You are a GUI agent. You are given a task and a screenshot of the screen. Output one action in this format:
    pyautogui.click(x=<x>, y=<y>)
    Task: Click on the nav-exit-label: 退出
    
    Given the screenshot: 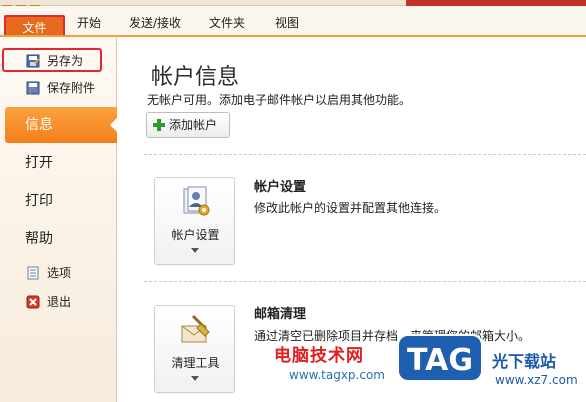 What is the action you would take?
    pyautogui.click(x=59, y=302)
    